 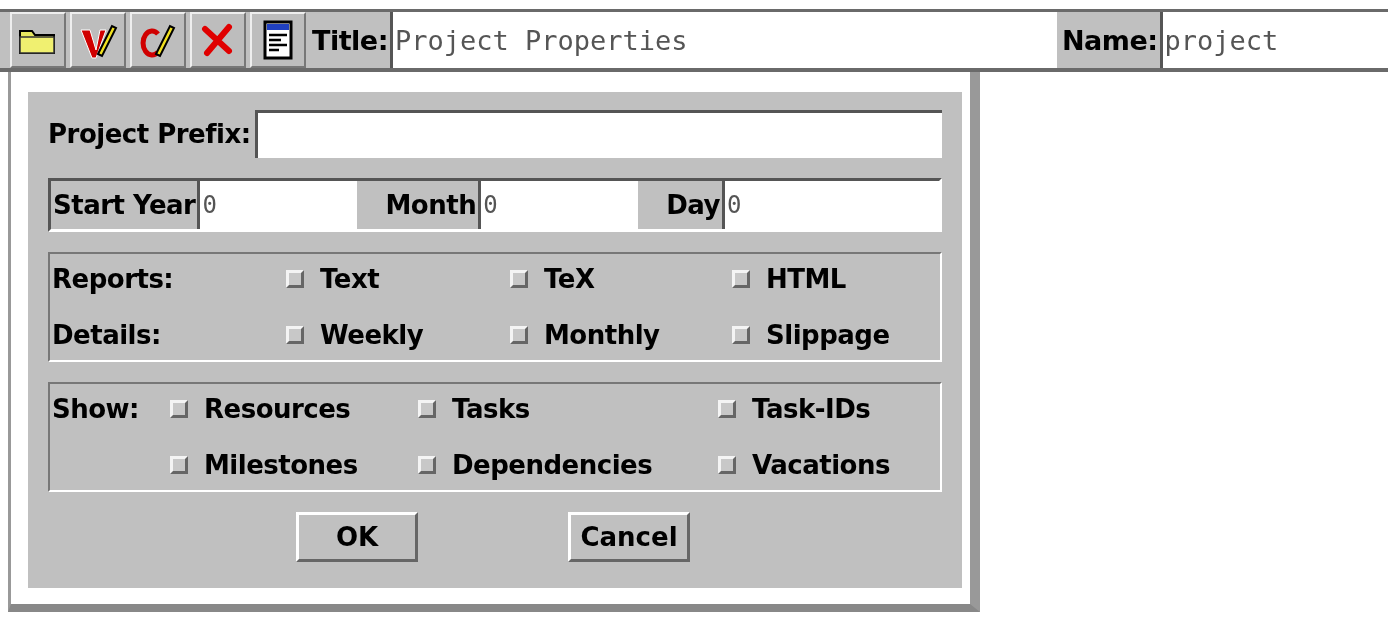 What do you see at coordinates (552, 465) in the screenshot?
I see `checkbox-label: Dependencies` at bounding box center [552, 465].